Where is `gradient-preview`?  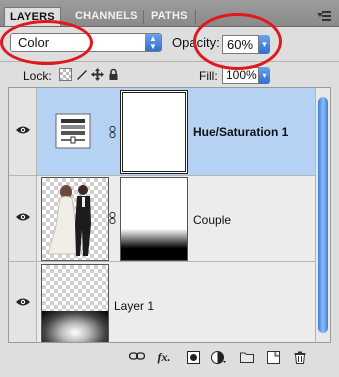
gradient-preview is located at coordinates (75, 326).